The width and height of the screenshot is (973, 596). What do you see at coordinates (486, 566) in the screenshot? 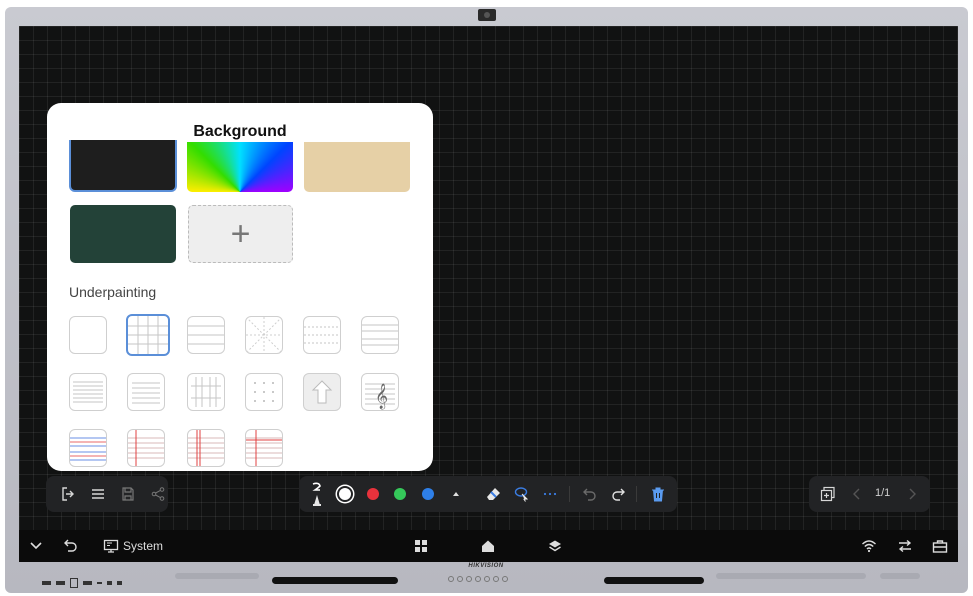
I see `brand-logo: HIKVISION` at bounding box center [486, 566].